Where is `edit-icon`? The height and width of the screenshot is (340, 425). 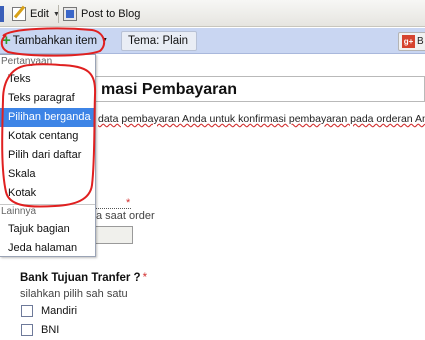
edit-icon is located at coordinates (19, 14).